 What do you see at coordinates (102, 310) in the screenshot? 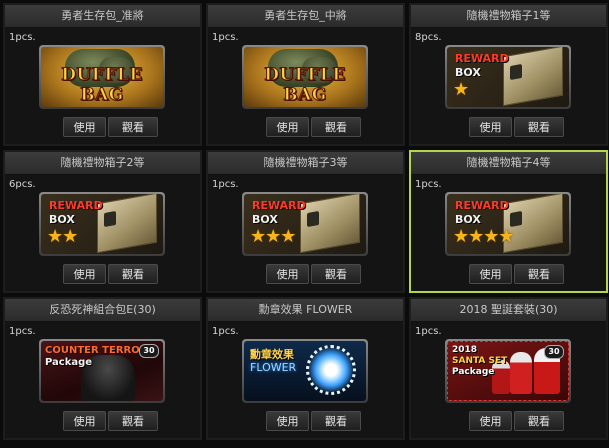
I see `item-title: 反恐死神組合包E(30)` at bounding box center [102, 310].